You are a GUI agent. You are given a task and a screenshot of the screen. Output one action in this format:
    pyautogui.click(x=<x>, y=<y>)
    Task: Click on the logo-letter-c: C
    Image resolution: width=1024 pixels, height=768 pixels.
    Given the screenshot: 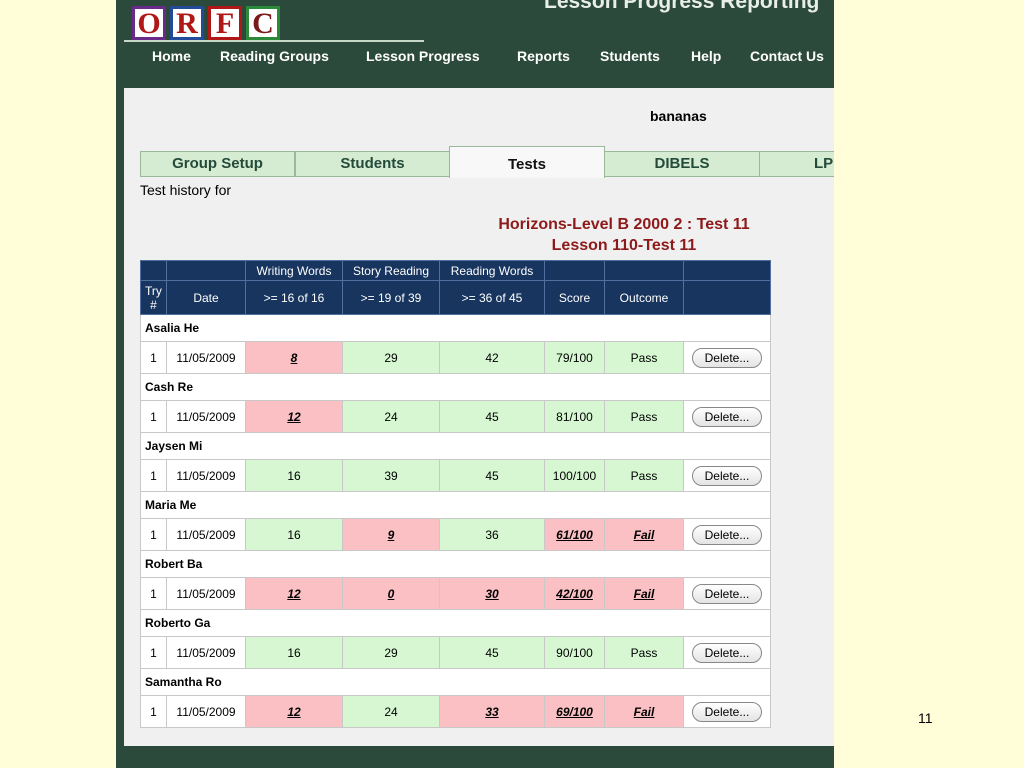 What is the action you would take?
    pyautogui.click(x=263, y=23)
    